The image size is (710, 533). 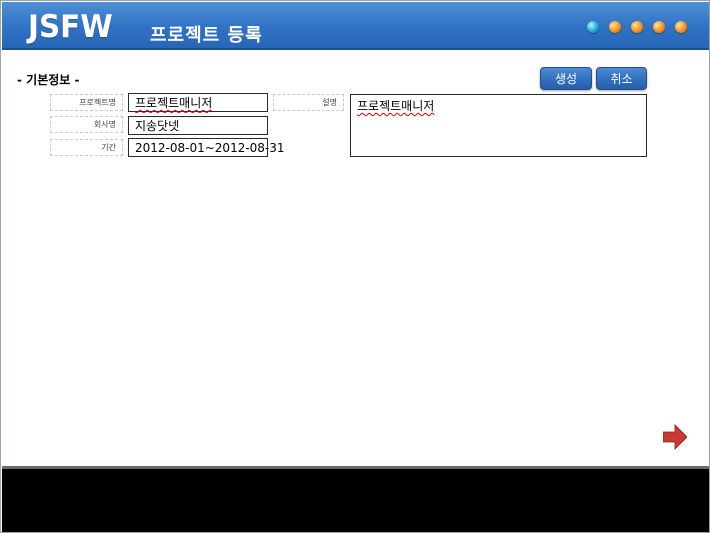 What do you see at coordinates (355, 499) in the screenshot?
I see `footer-bar` at bounding box center [355, 499].